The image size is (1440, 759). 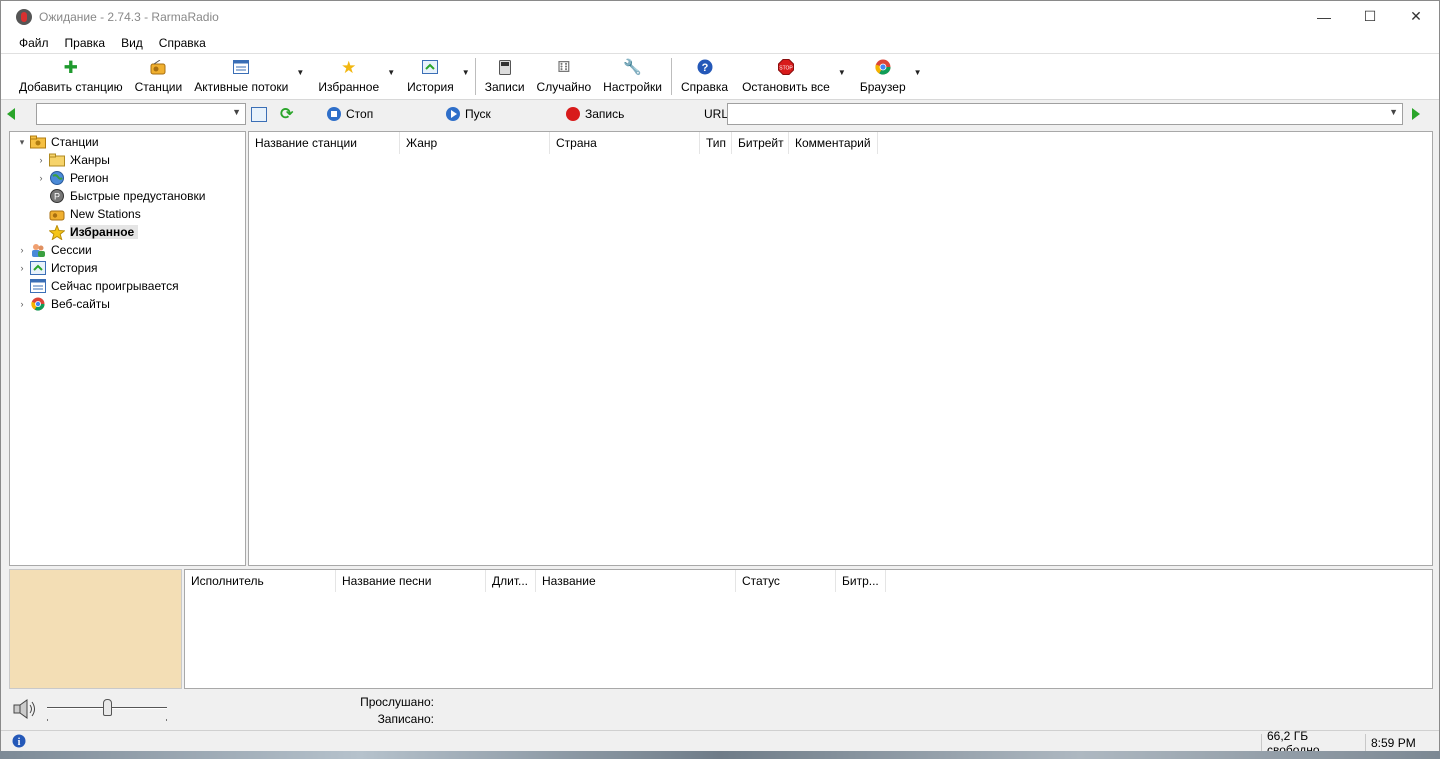 I want to click on tree-item: › Сессии, so click(x=54, y=250).